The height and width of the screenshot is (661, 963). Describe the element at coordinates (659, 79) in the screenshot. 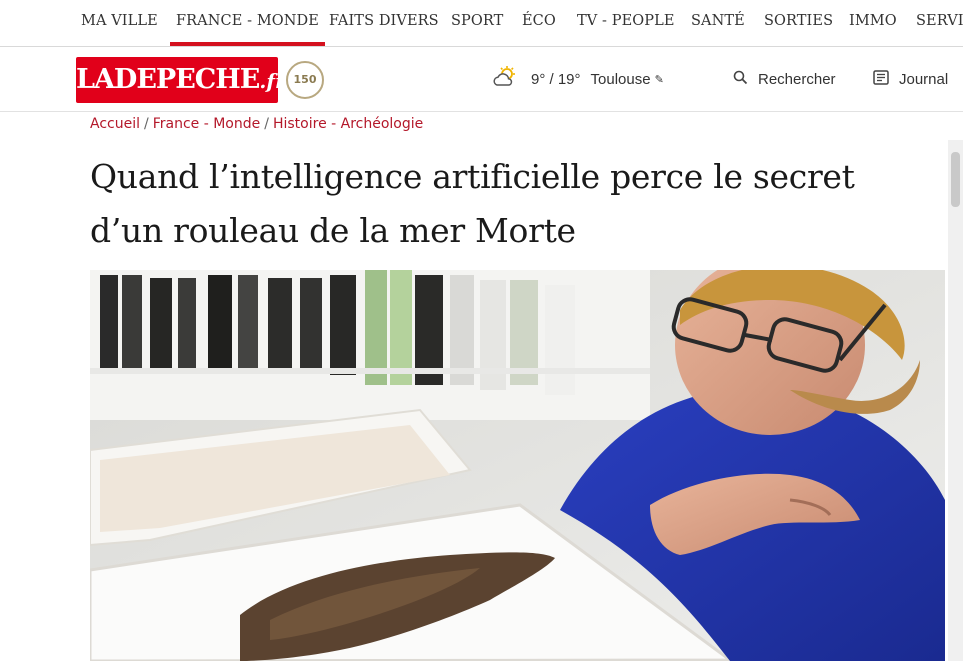

I see `edit-pencil-icon: ✎` at that location.